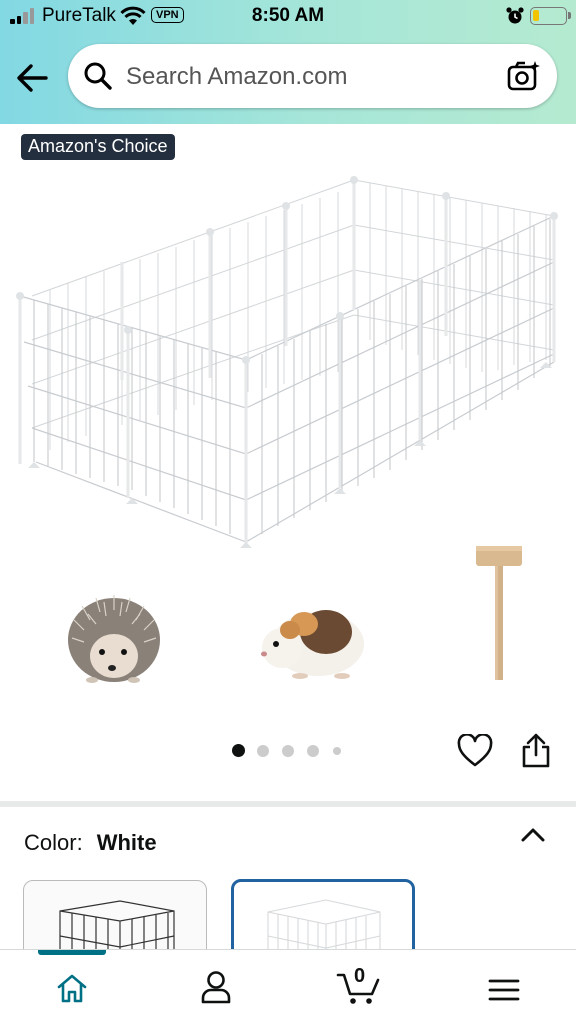 This screenshot has width=576, height=1024. What do you see at coordinates (533, 835) in the screenshot?
I see `chevron-up-icon` at bounding box center [533, 835].